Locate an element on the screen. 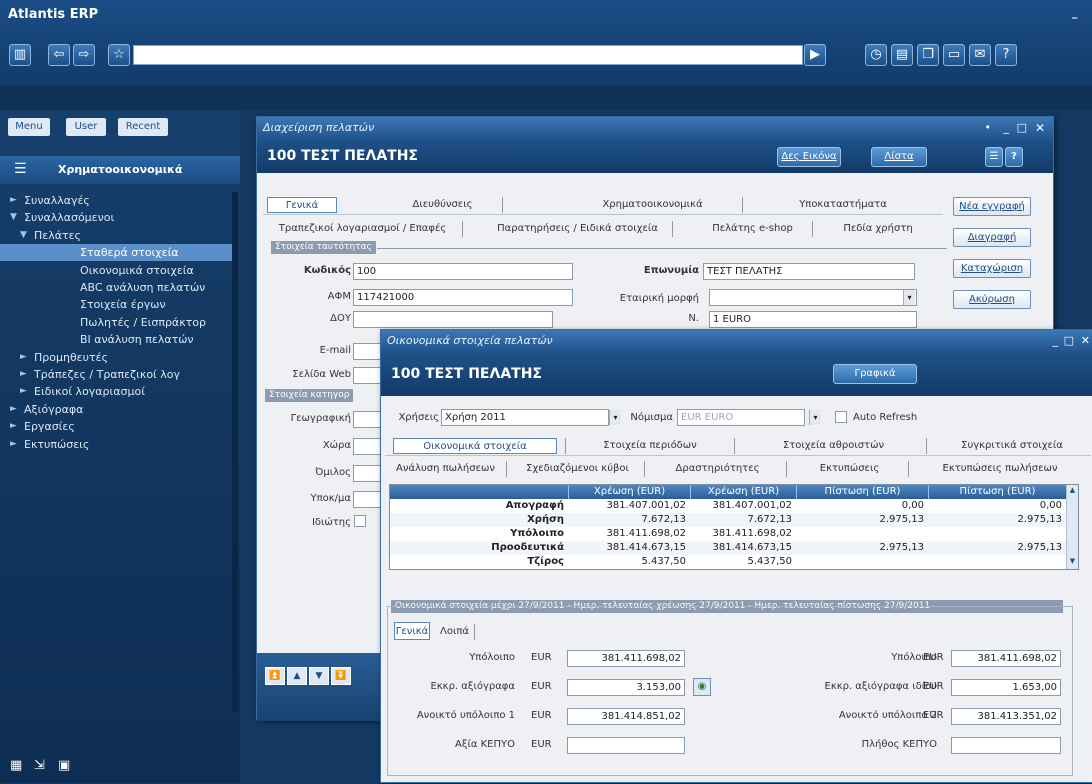 The width and height of the screenshot is (1092, 784). minimize-icon: _ is located at coordinates (1007, 128).